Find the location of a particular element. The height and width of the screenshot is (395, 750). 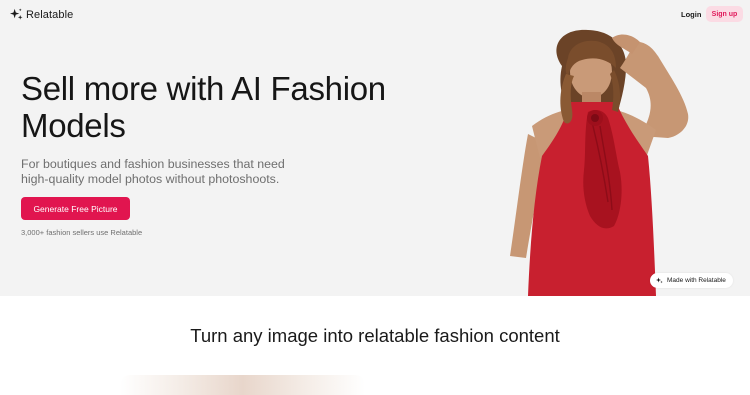

signup-button: Sign up is located at coordinates (724, 14).